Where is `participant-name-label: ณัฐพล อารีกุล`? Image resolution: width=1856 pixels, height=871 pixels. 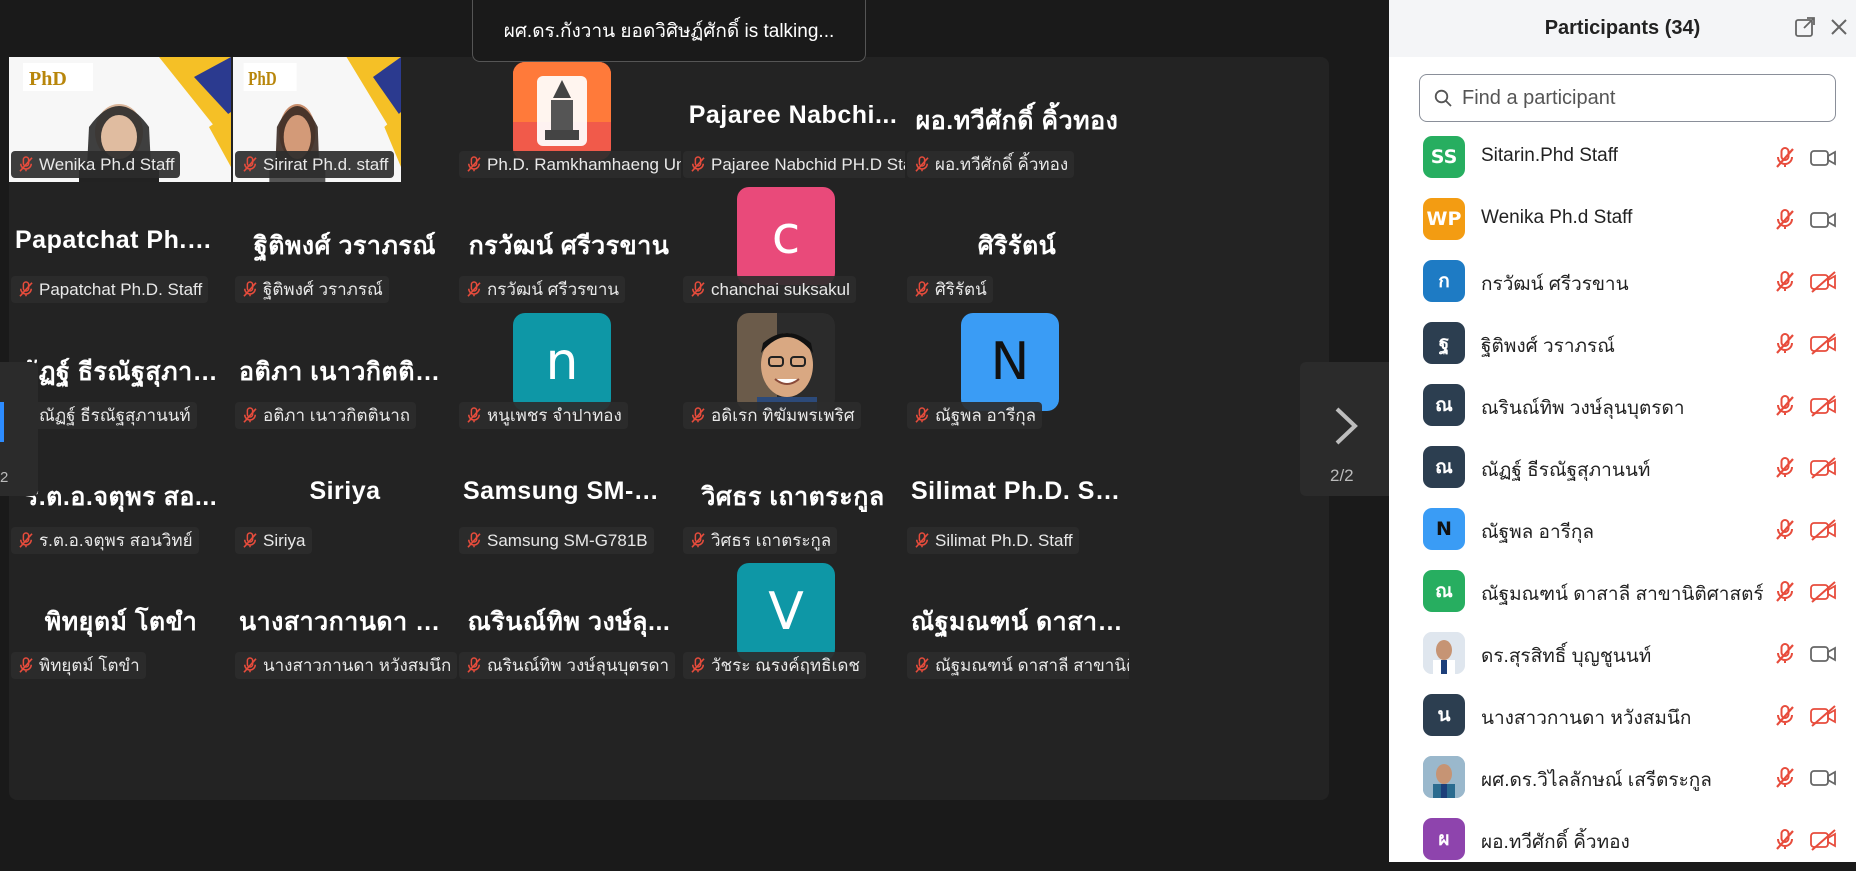
participant-name-label: ณัฐพล อารีกุล is located at coordinates (975, 415).